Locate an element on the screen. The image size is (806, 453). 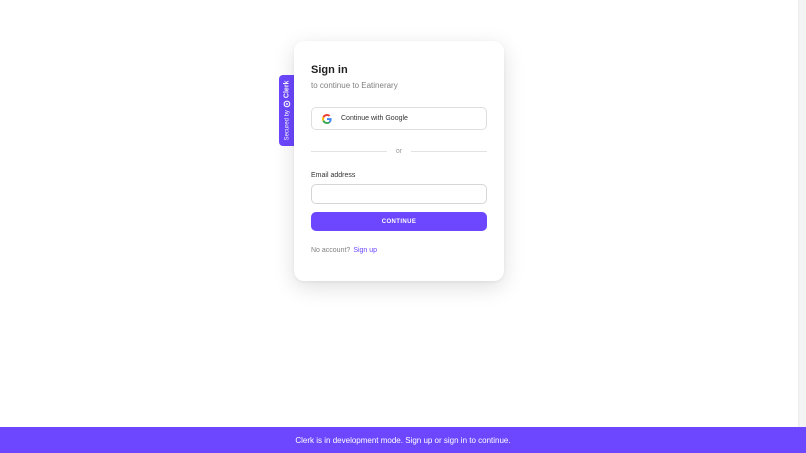
secured-by-clerk-badge: Secured by Clerk is located at coordinates (287, 110).